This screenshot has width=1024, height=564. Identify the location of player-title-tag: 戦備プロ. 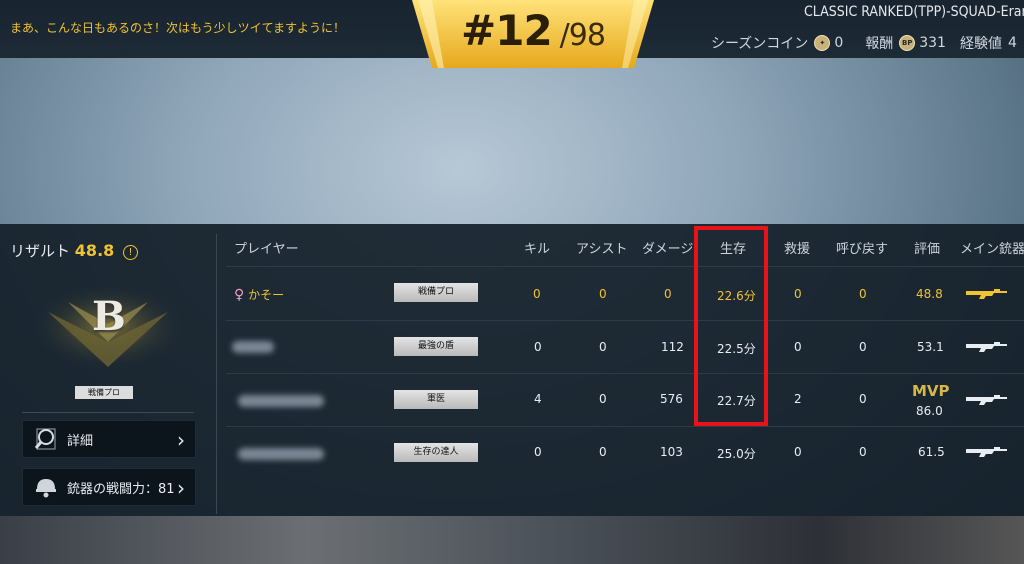
(436, 292).